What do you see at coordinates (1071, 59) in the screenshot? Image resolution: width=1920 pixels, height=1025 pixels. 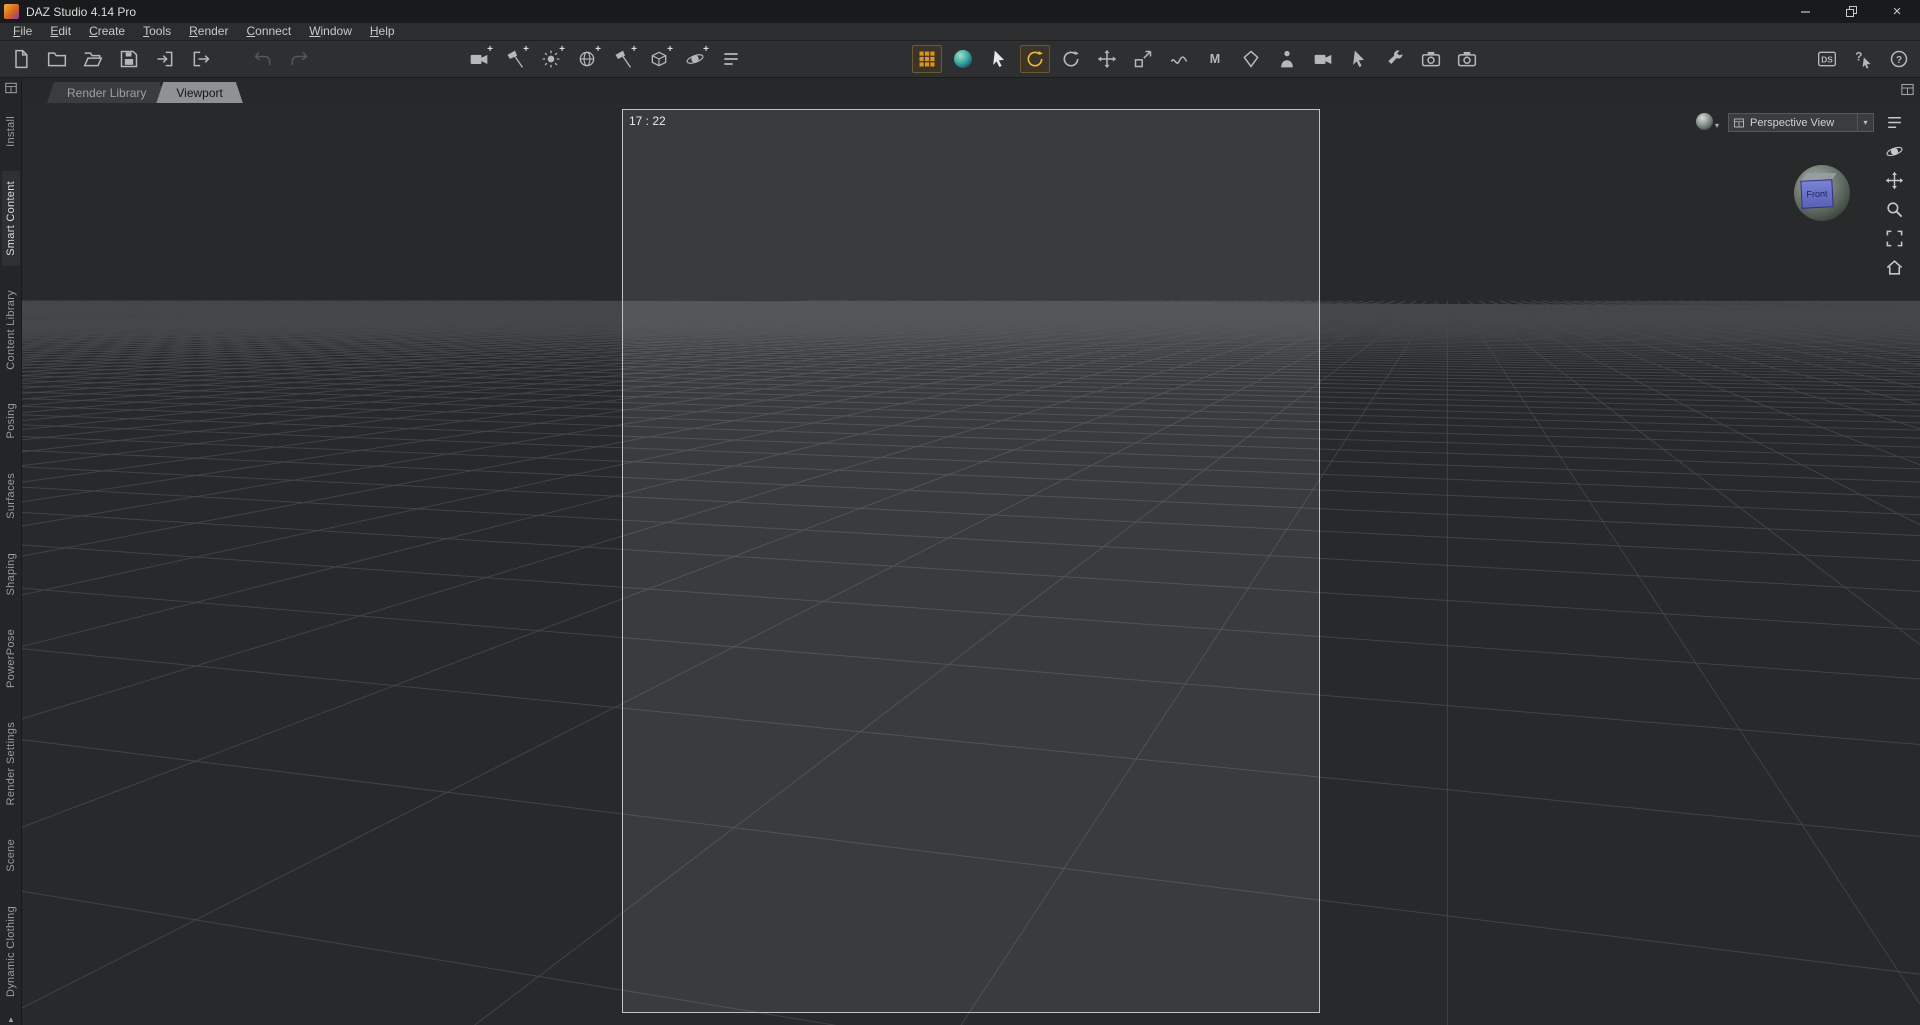 I see `active-pose-tool-icon` at bounding box center [1071, 59].